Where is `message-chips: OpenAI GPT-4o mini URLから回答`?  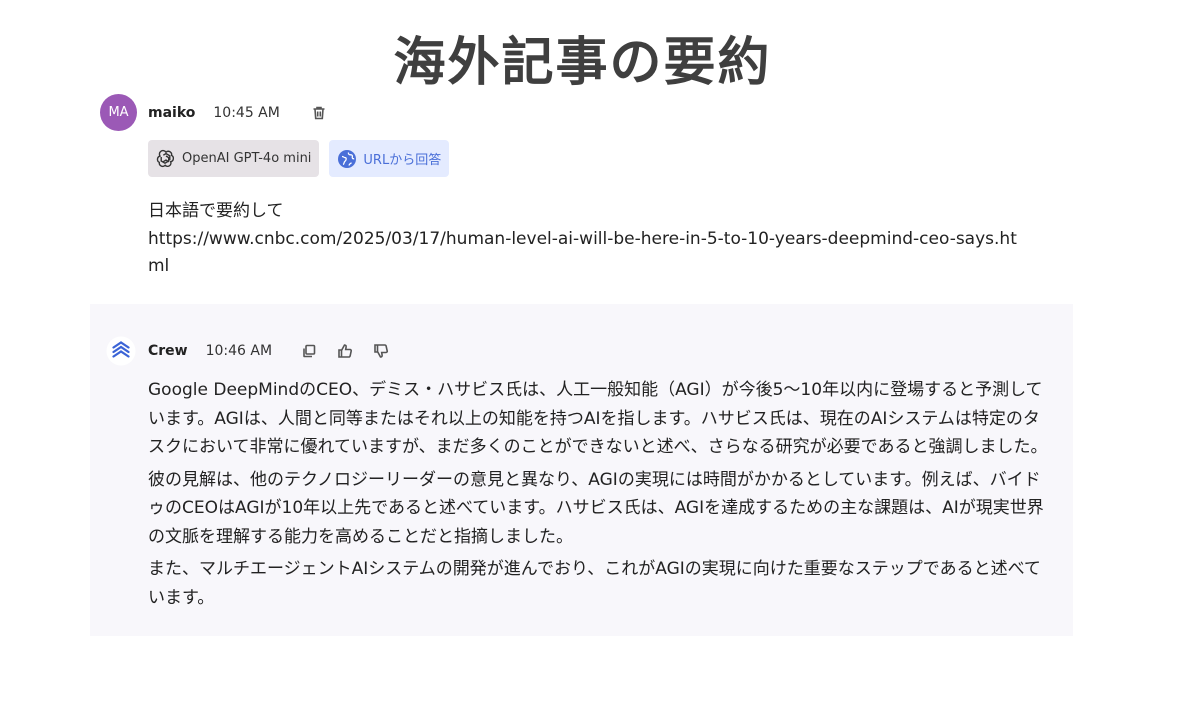 message-chips: OpenAI GPT-4o mini URLから回答 is located at coordinates (299, 158).